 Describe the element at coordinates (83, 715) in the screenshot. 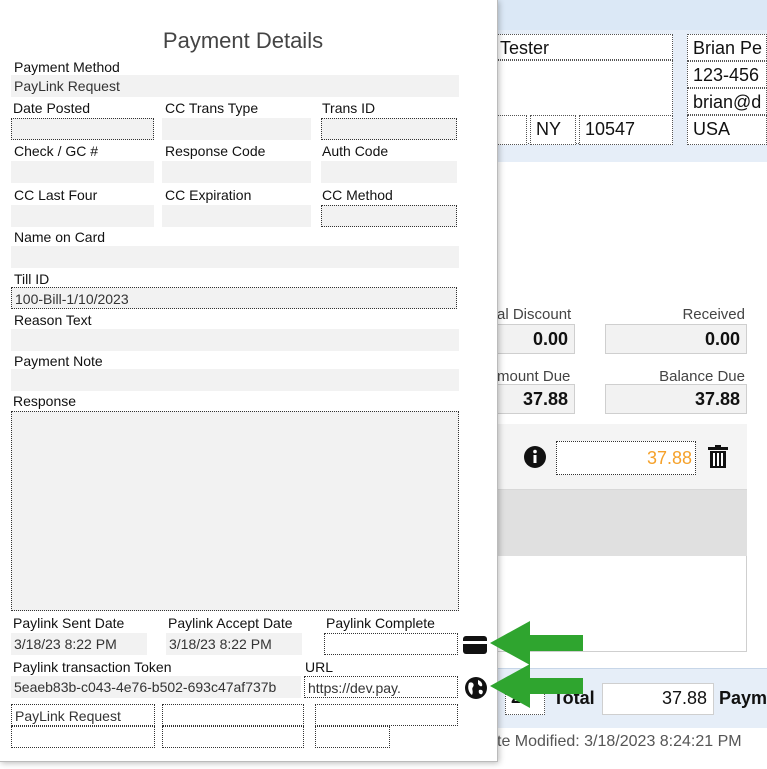

I see `bottom-field-1: PayLink Request` at that location.